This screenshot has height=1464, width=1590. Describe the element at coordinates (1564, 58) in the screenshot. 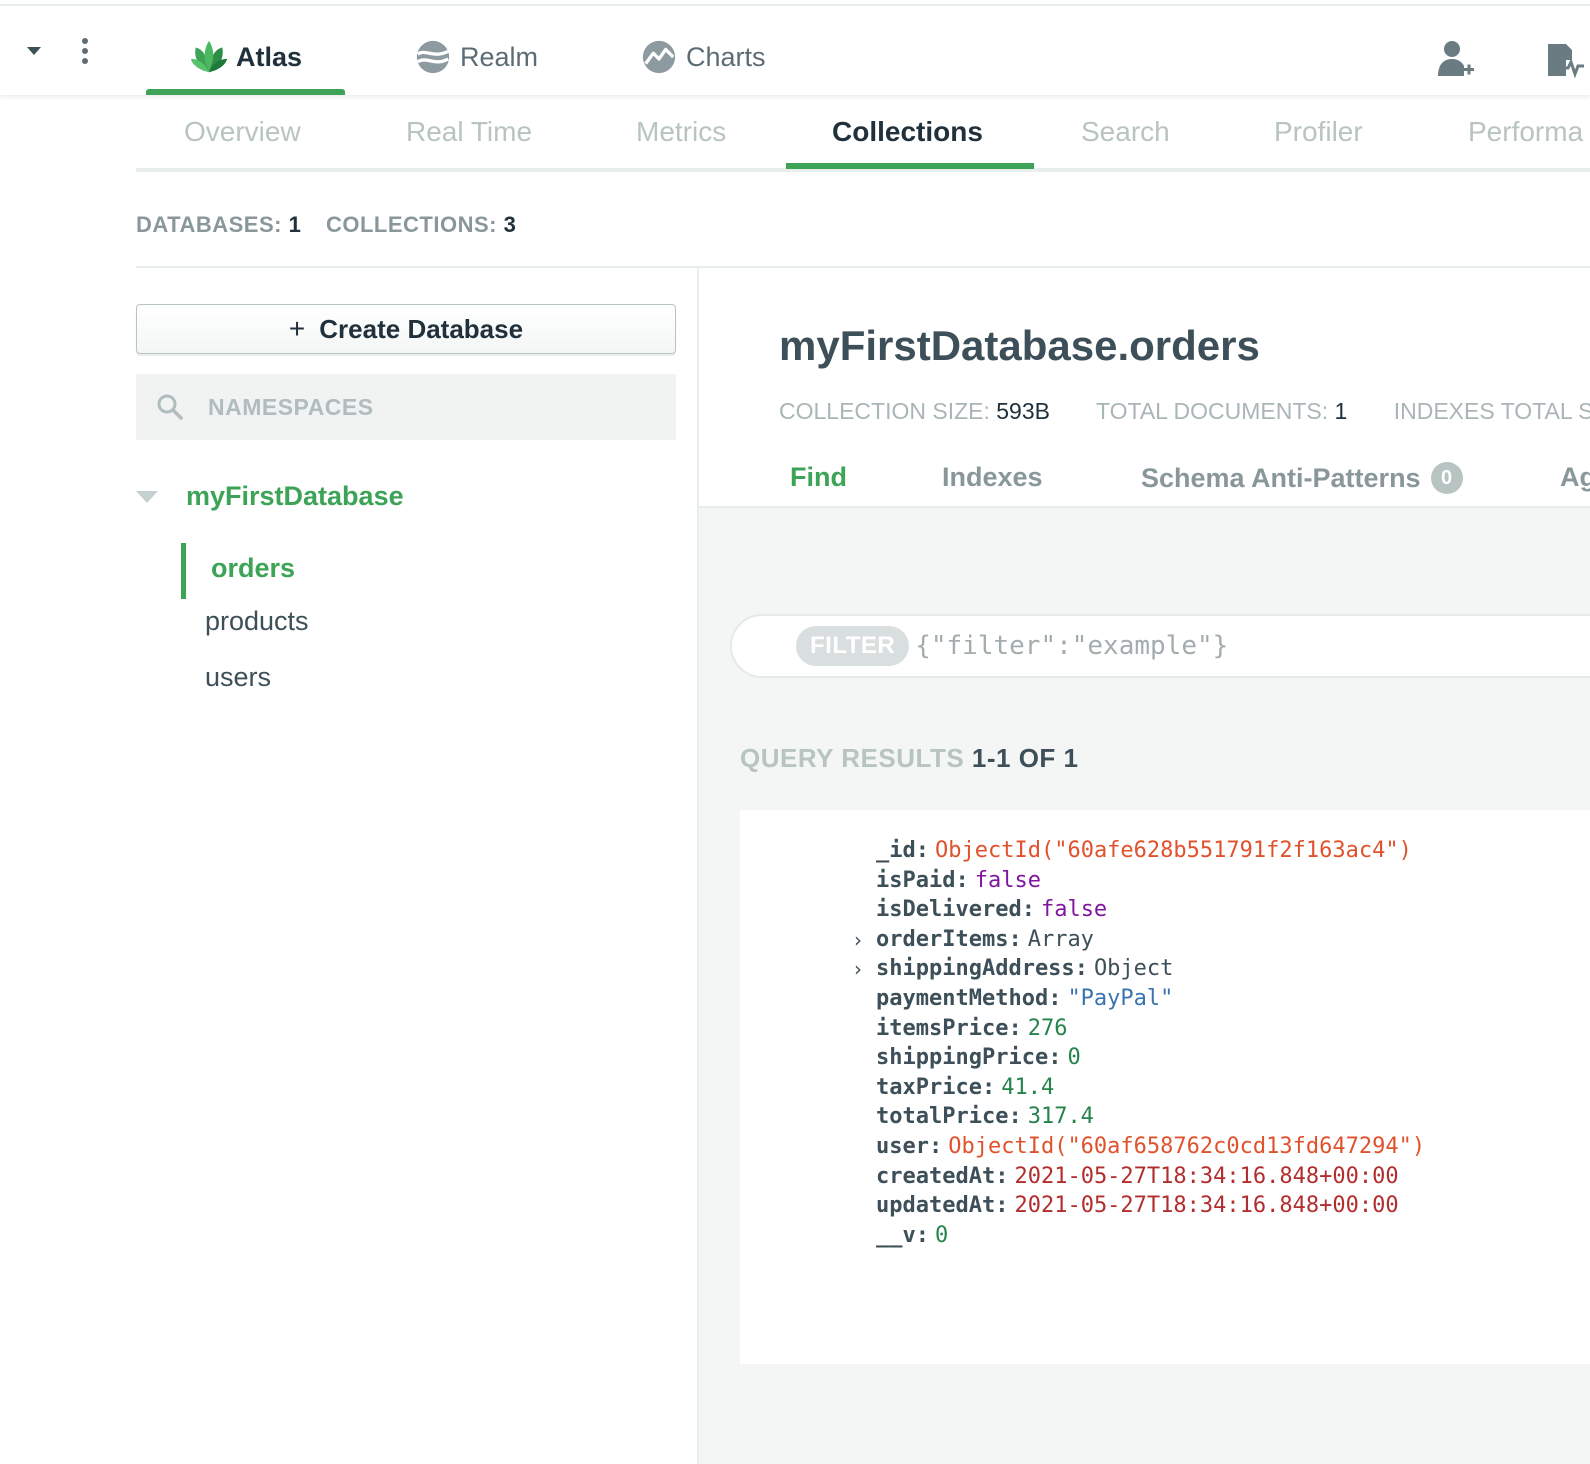

I see `activity-feed-icon` at that location.